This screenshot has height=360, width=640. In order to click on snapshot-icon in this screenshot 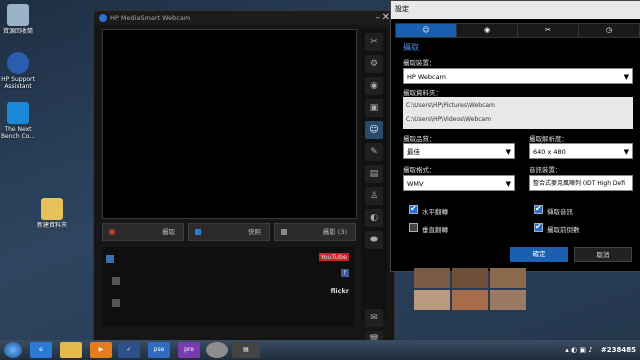, I will do `click(198, 232)`.